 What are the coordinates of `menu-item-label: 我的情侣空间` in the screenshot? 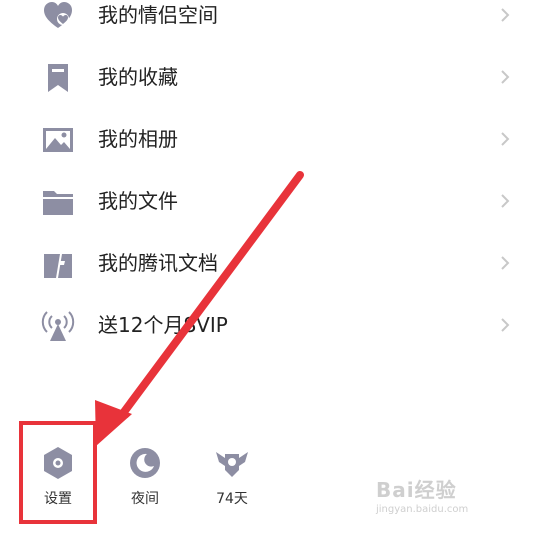 It's located at (158, 15).